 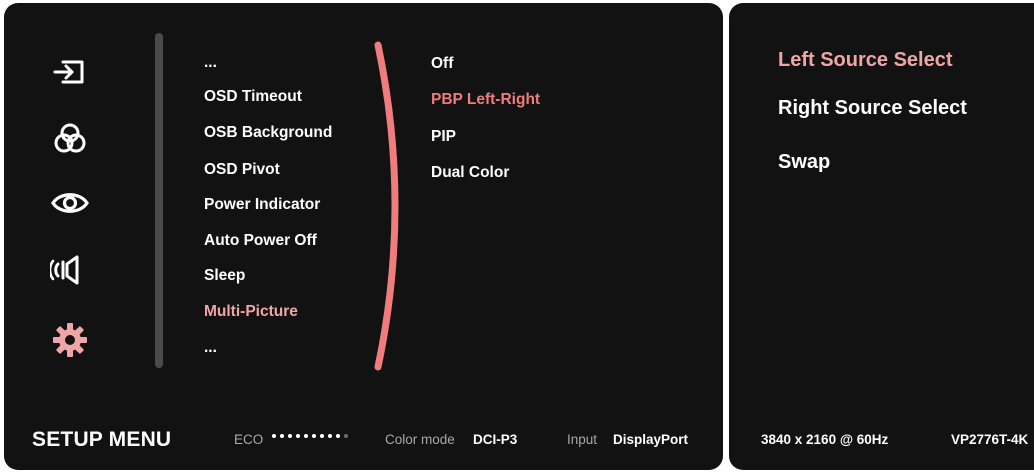 I want to click on audio-icon, so click(x=70, y=270).